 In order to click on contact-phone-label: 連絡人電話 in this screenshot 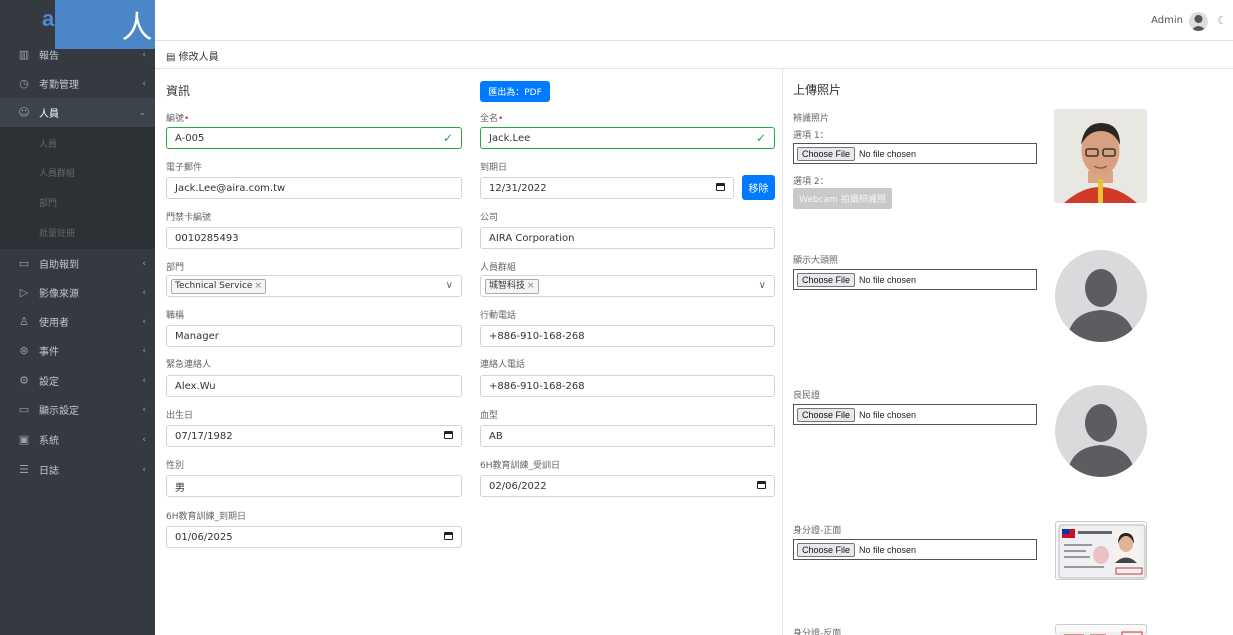, I will do `click(503, 365)`.